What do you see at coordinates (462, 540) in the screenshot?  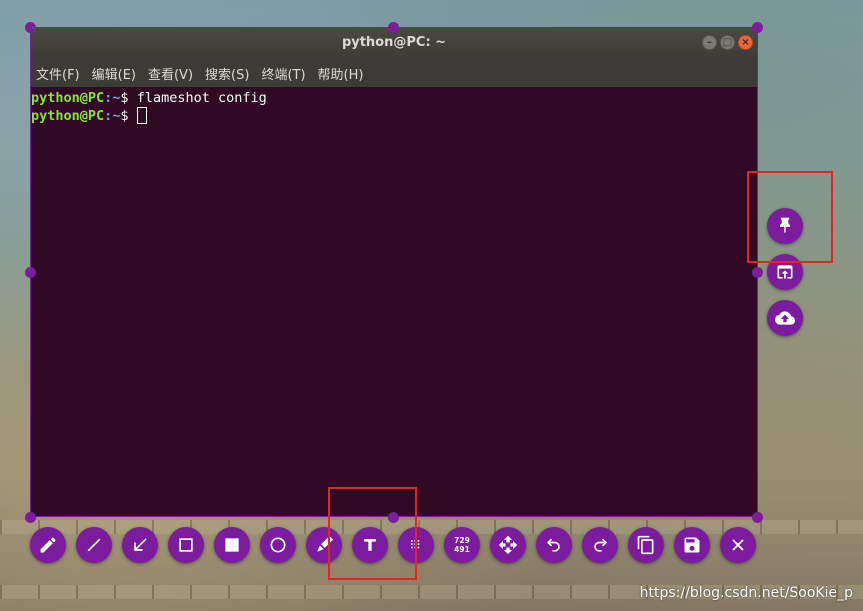 I see `selection-width: 729` at bounding box center [462, 540].